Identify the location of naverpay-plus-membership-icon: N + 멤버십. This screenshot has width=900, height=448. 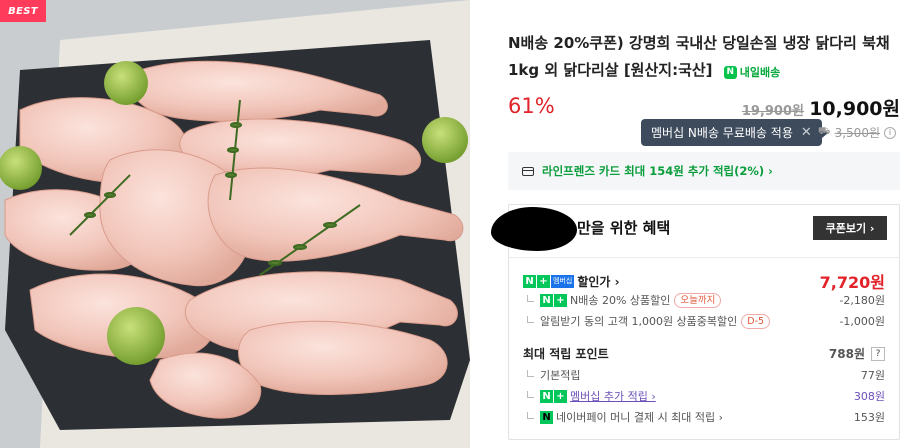
(549, 281).